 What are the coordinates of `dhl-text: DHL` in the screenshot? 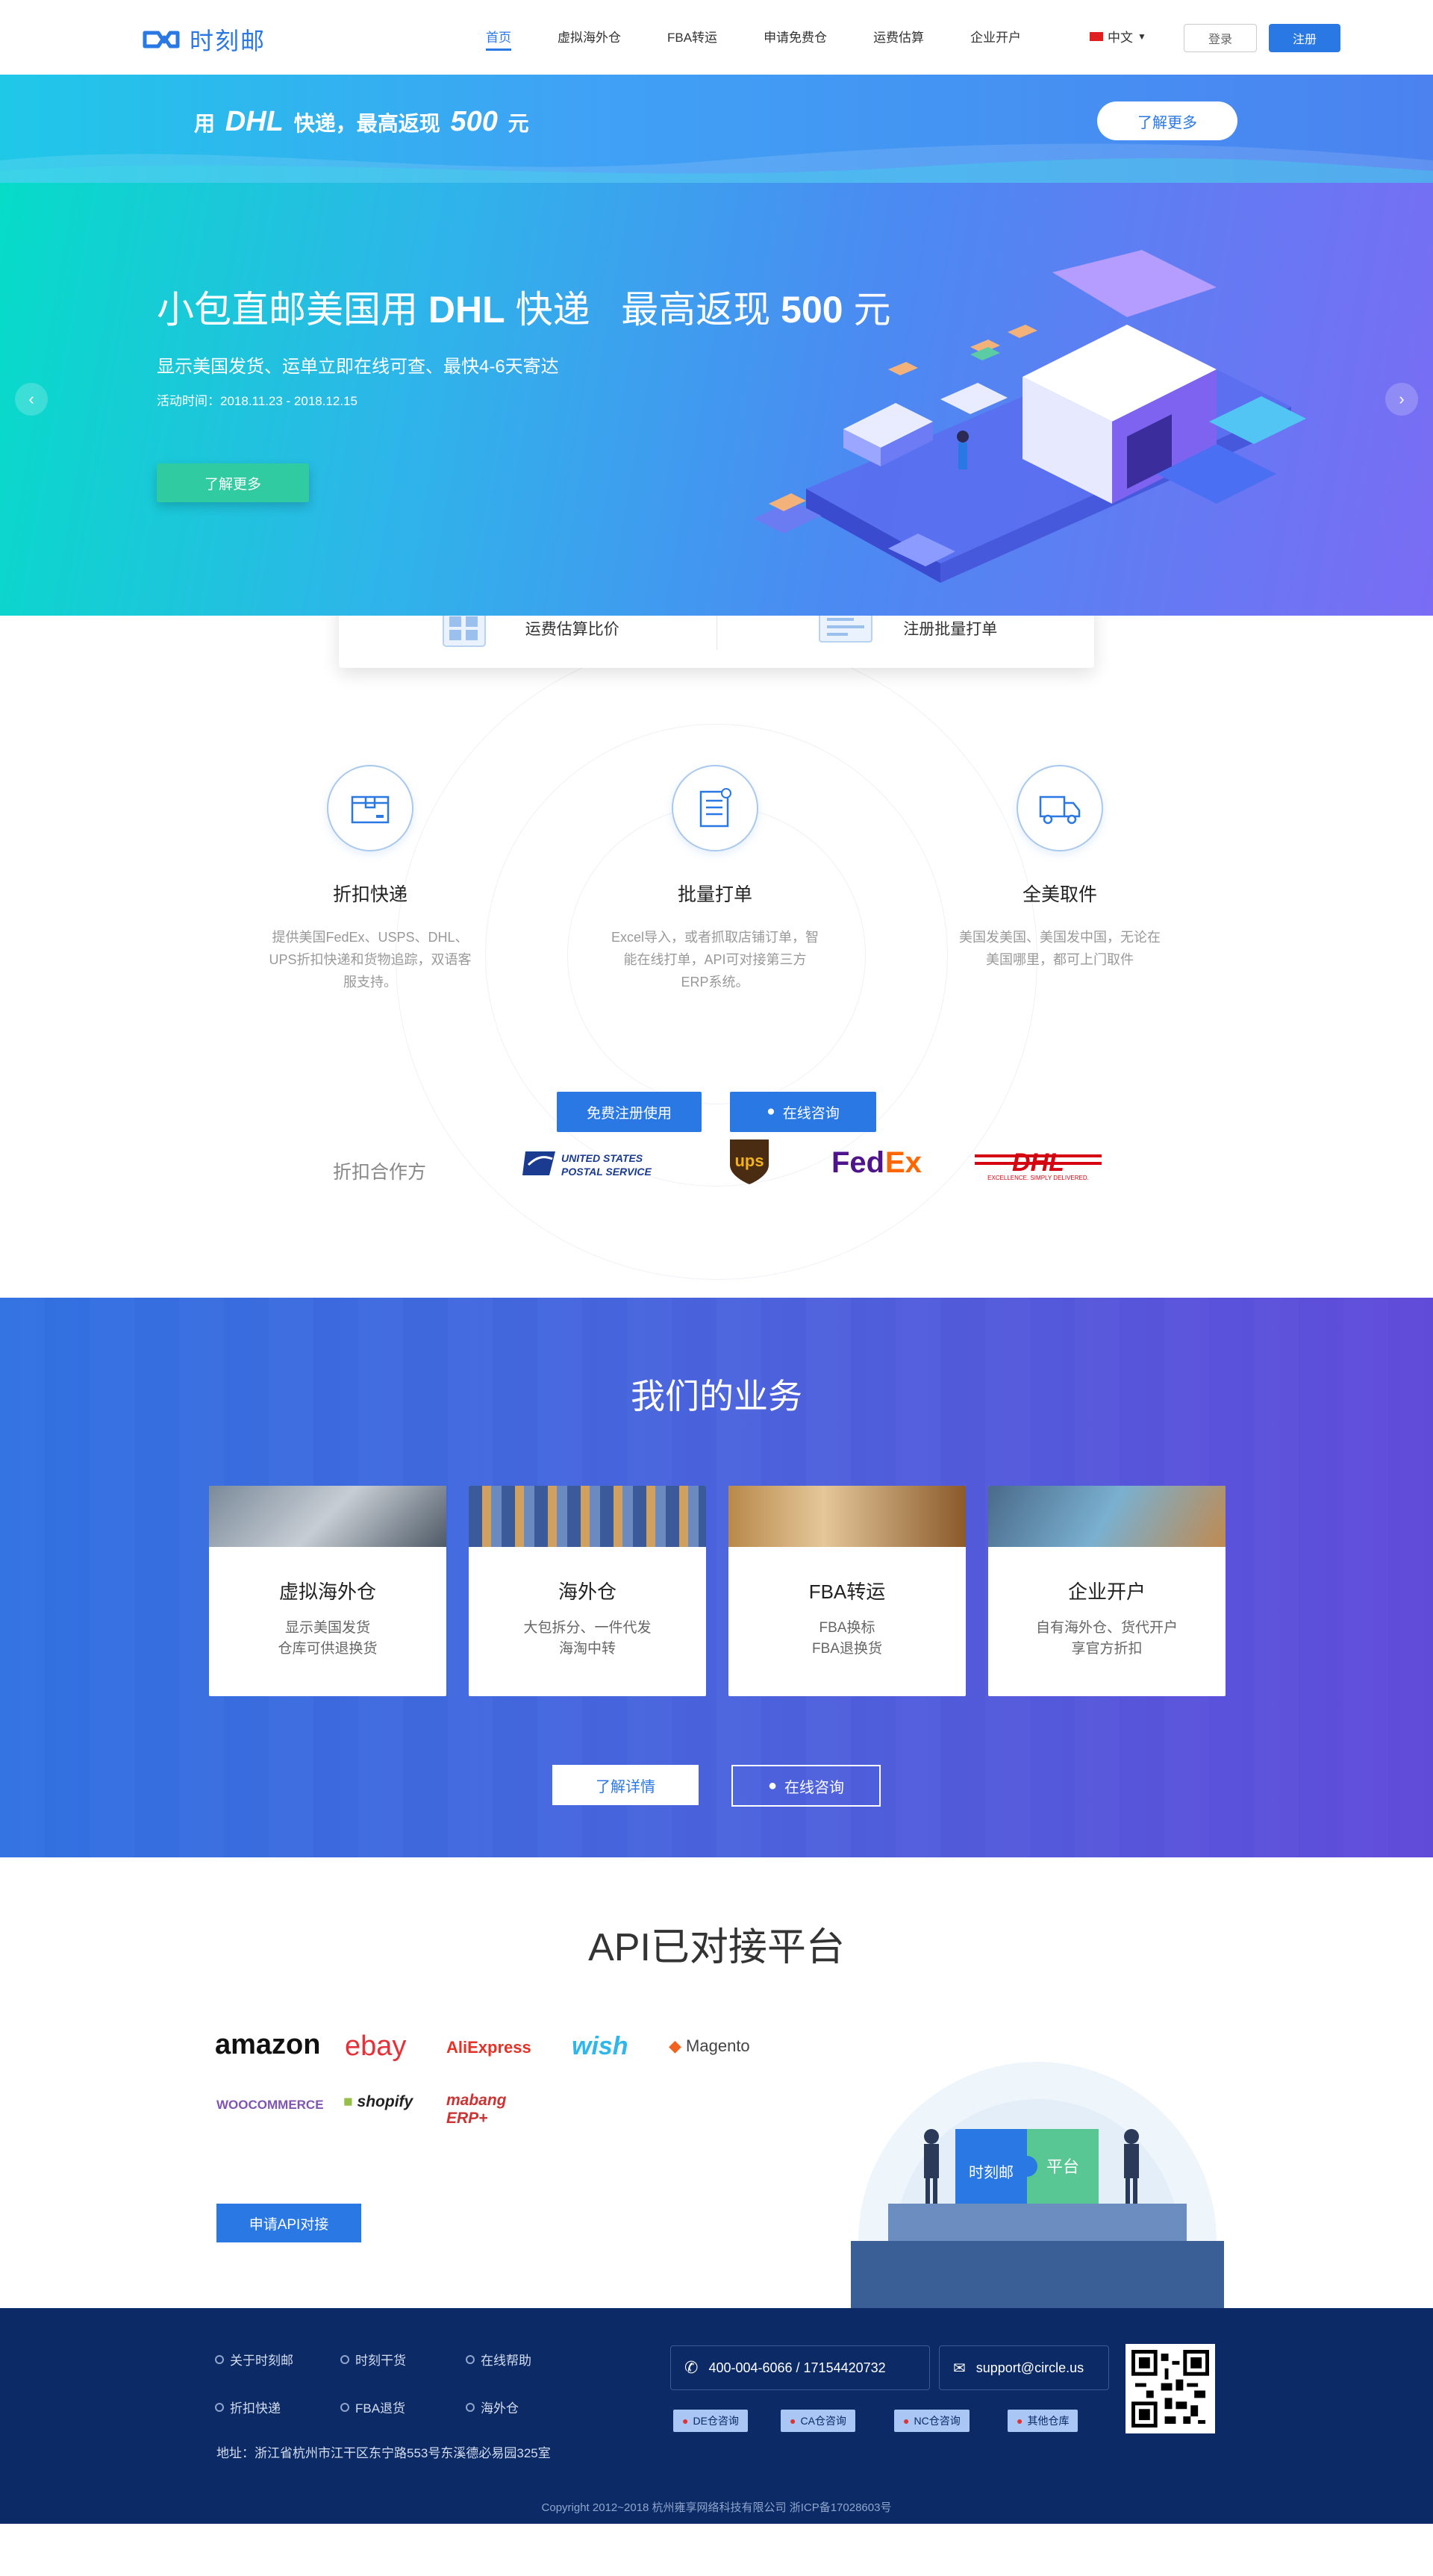 It's located at (1038, 1162).